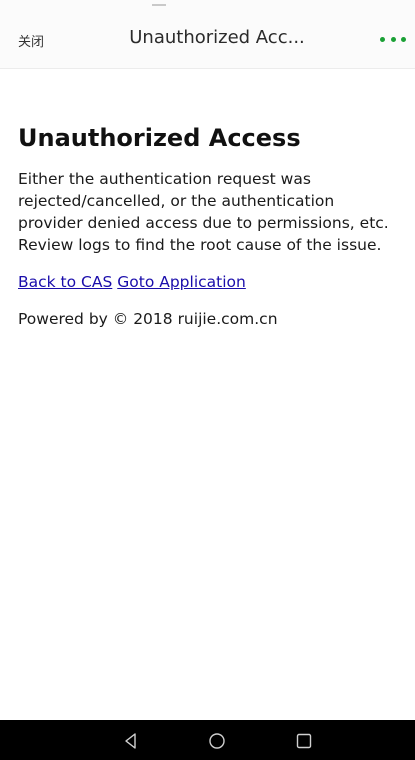 This screenshot has width=415, height=760. I want to click on home-circle-icon, so click(217, 741).